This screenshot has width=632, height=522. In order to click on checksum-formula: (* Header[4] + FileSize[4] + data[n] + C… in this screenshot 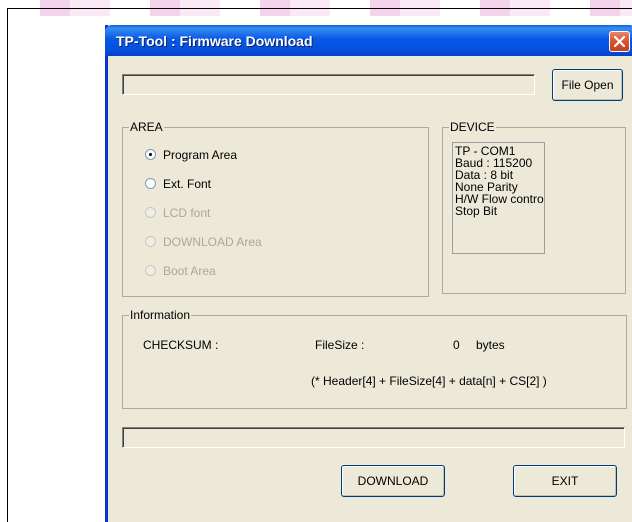, I will do `click(429, 381)`.